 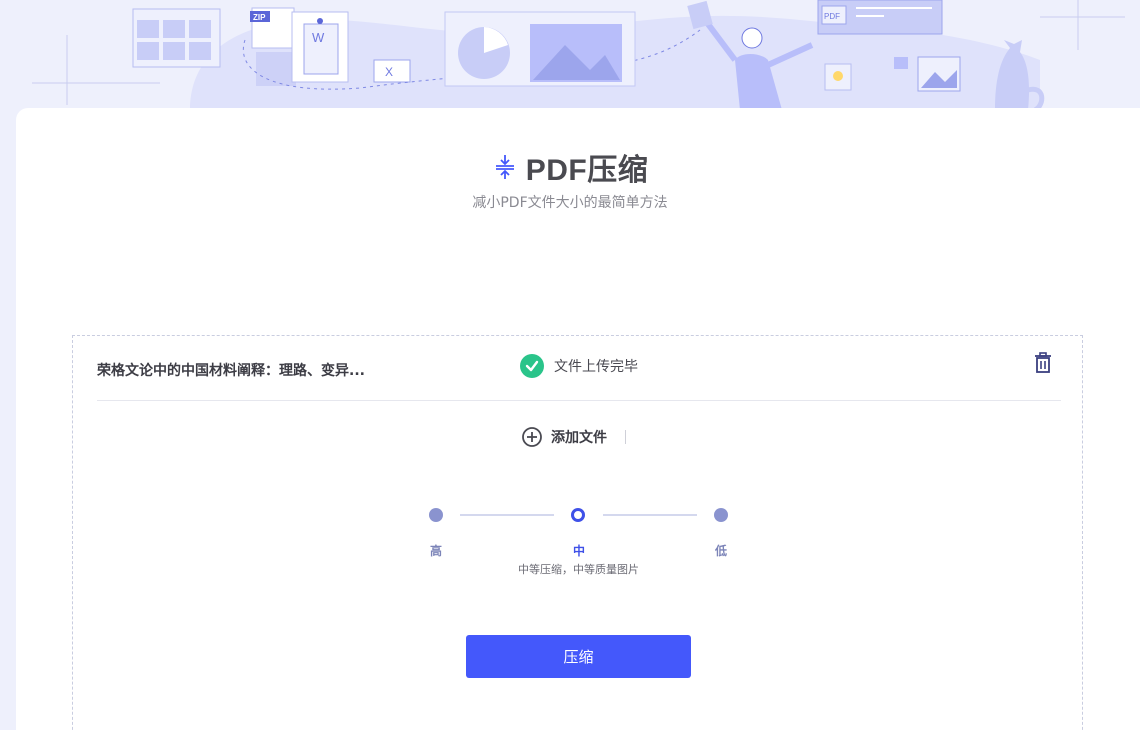 I want to click on compress-button: 压缩, so click(x=578, y=656).